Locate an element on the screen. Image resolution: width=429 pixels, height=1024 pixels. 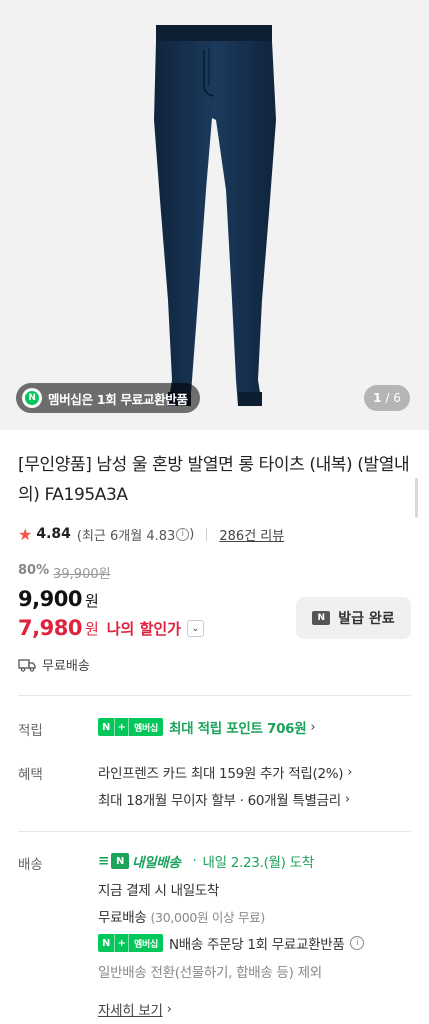
pay-now-row: 지금 결제 시 내일도착 is located at coordinates (158, 889).